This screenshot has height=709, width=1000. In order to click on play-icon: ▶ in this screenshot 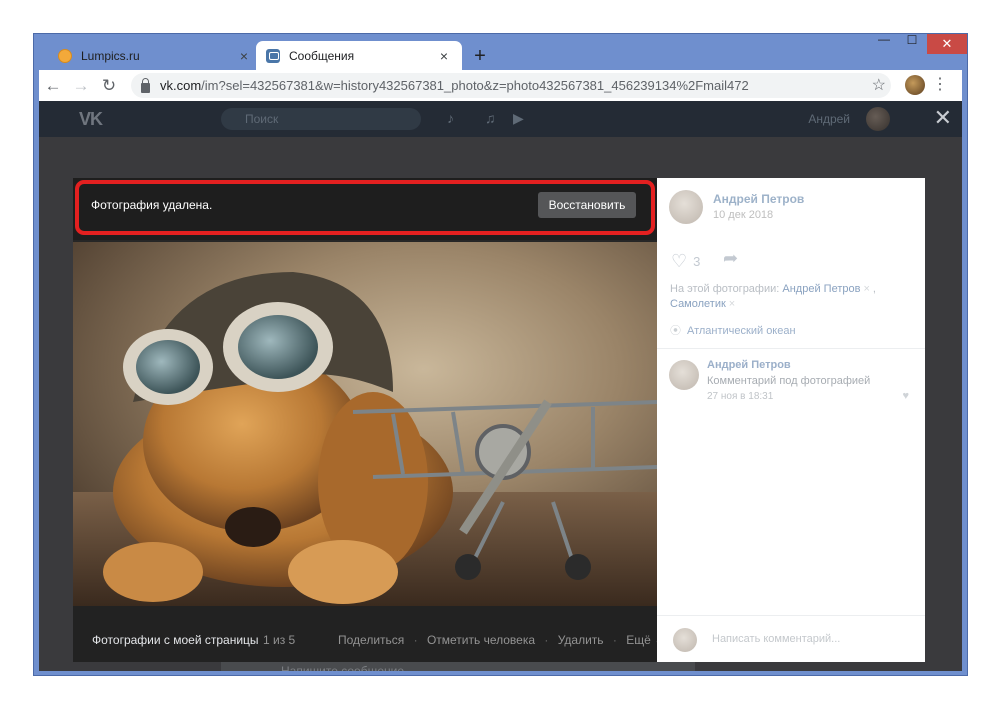, I will do `click(518, 118)`.